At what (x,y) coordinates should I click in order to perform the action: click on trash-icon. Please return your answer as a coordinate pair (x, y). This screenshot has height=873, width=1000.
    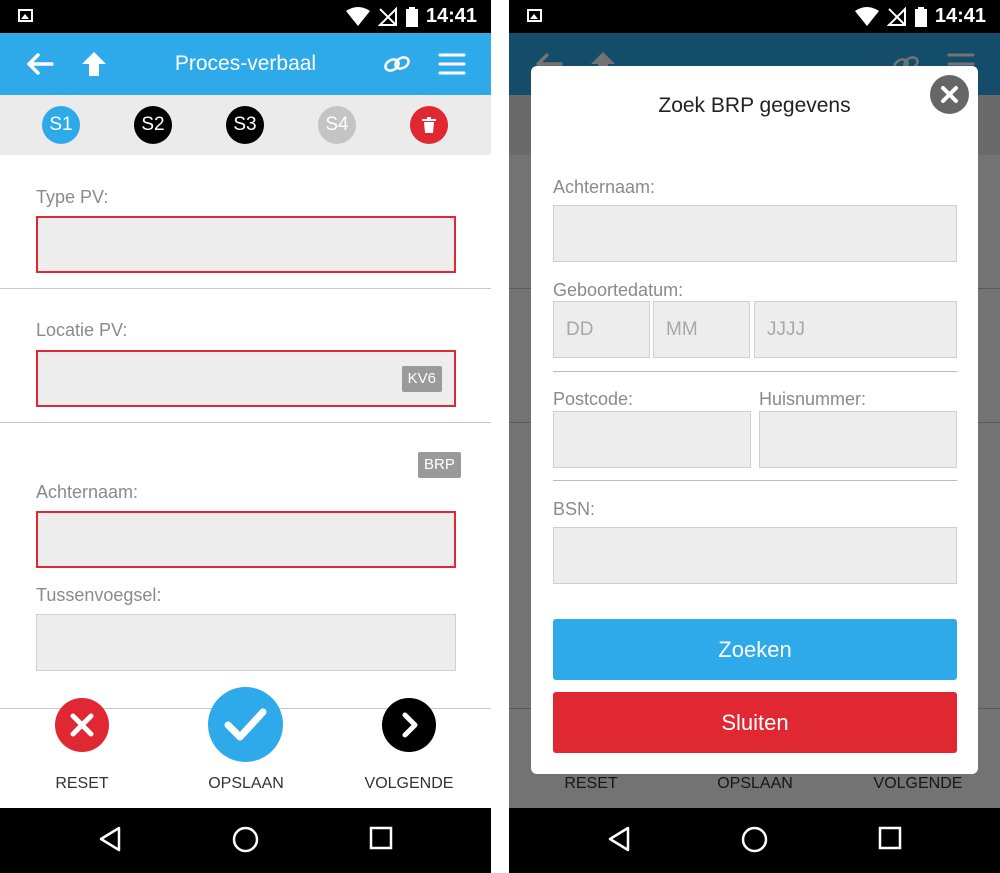
    Looking at the image, I should click on (429, 125).